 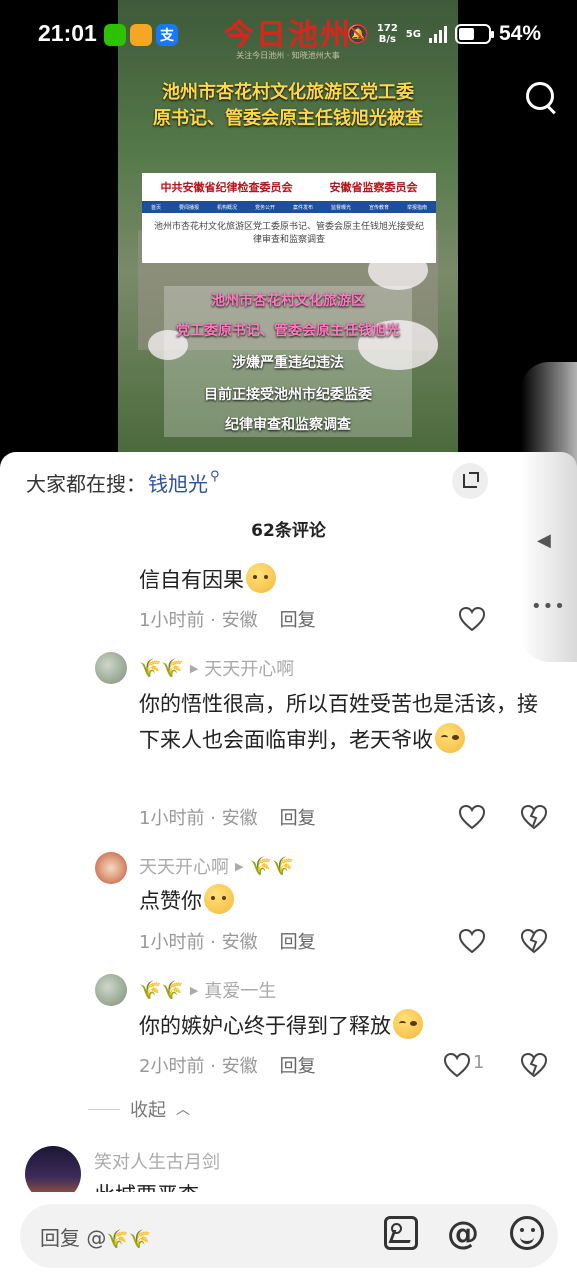 I want to click on weather-icon, so click(x=141, y=35).